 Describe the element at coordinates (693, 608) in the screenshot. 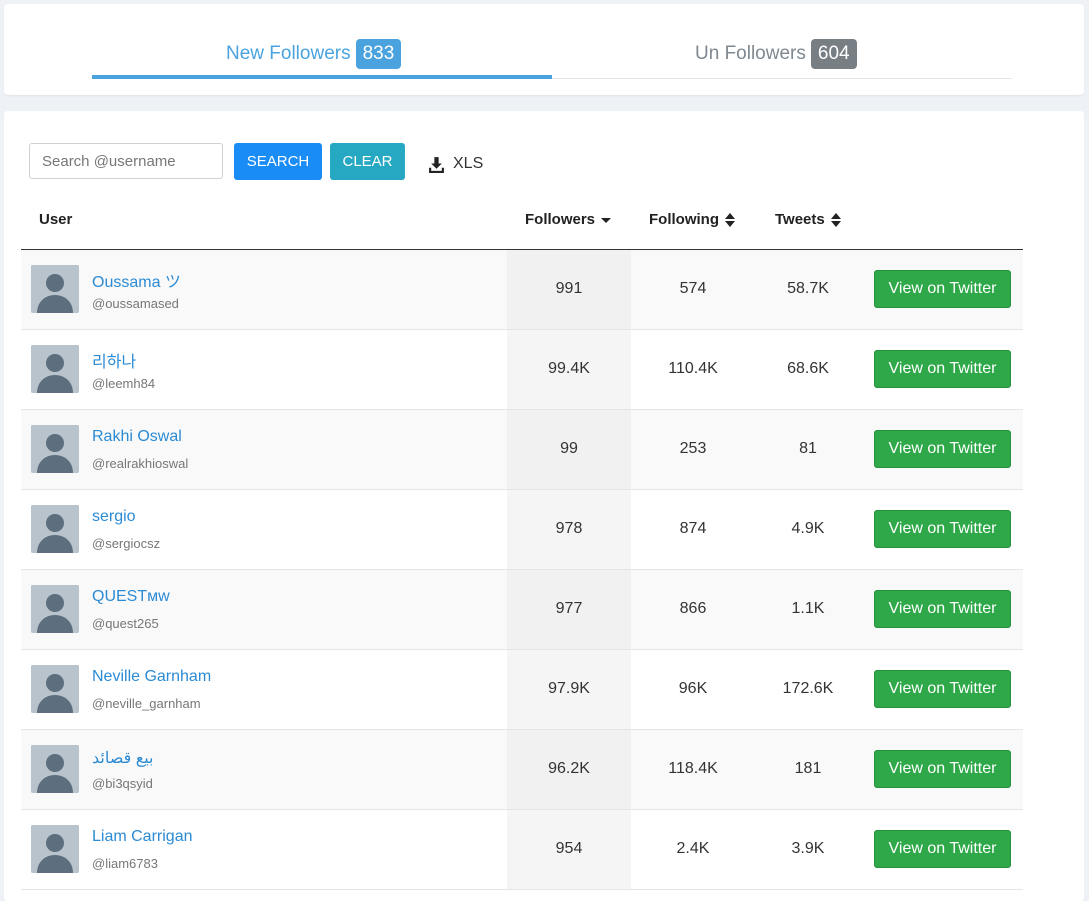

I see `following-count: 866` at that location.